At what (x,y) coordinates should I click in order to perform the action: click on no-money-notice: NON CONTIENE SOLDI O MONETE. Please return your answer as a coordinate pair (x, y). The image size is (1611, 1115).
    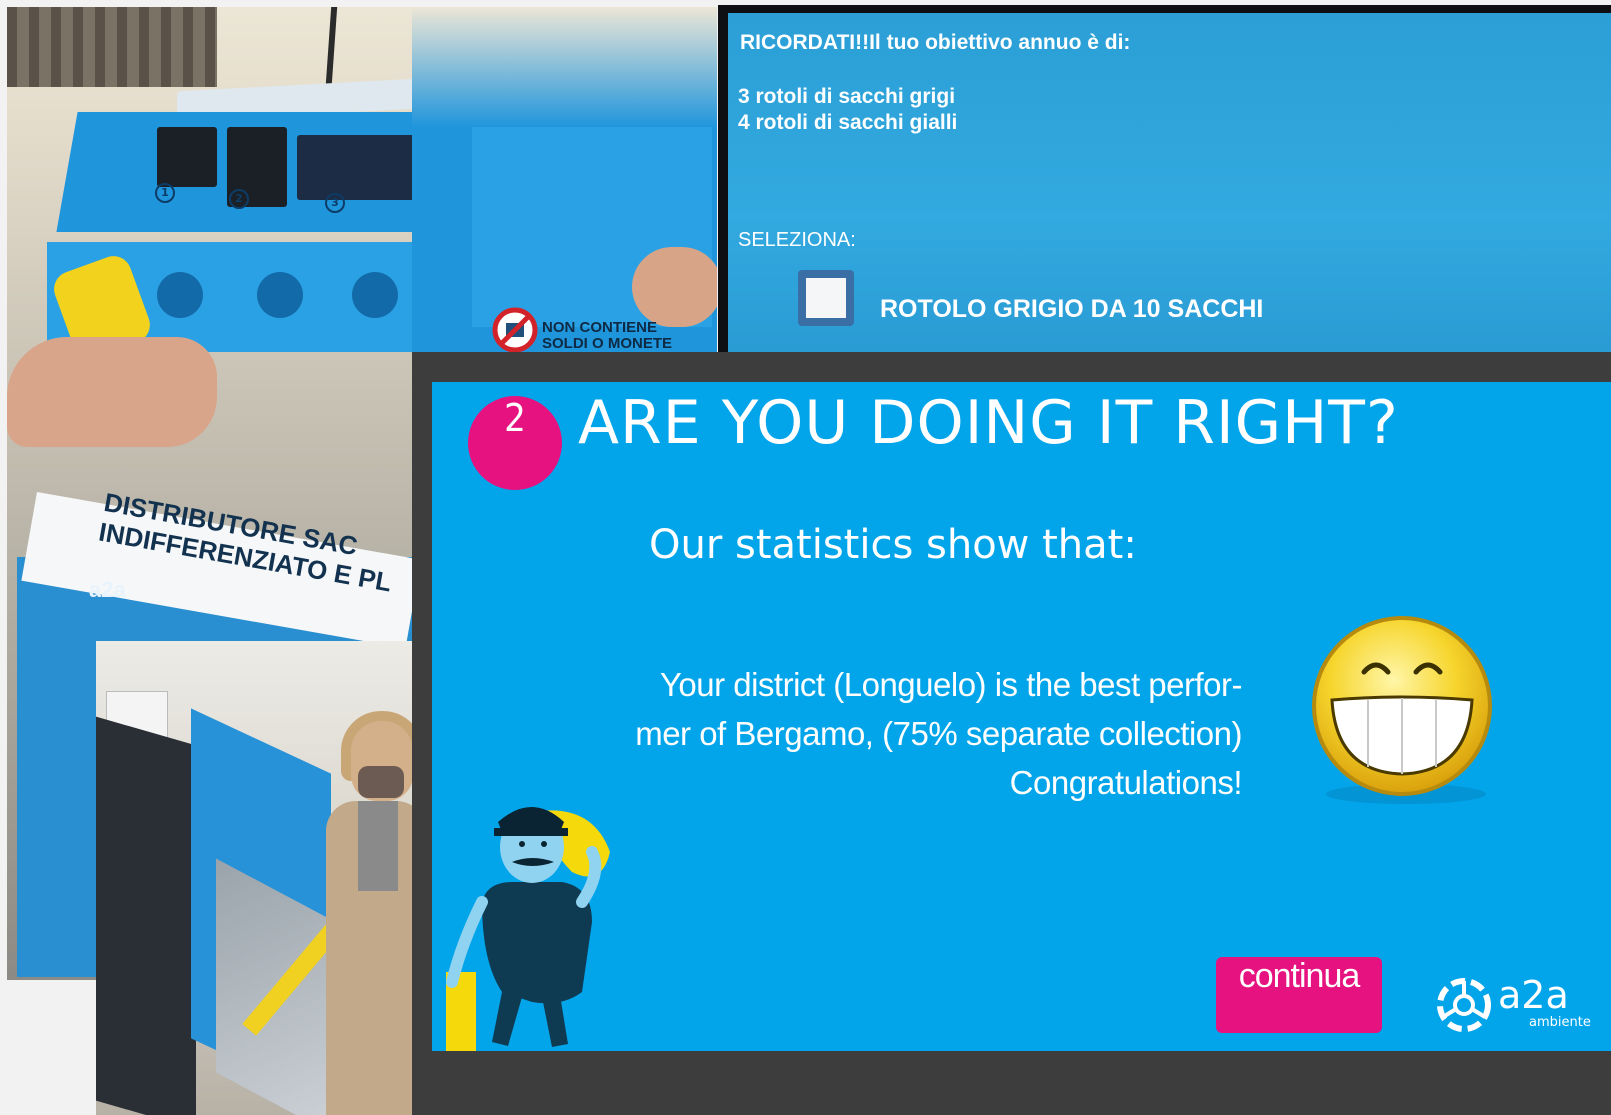
    Looking at the image, I should click on (607, 336).